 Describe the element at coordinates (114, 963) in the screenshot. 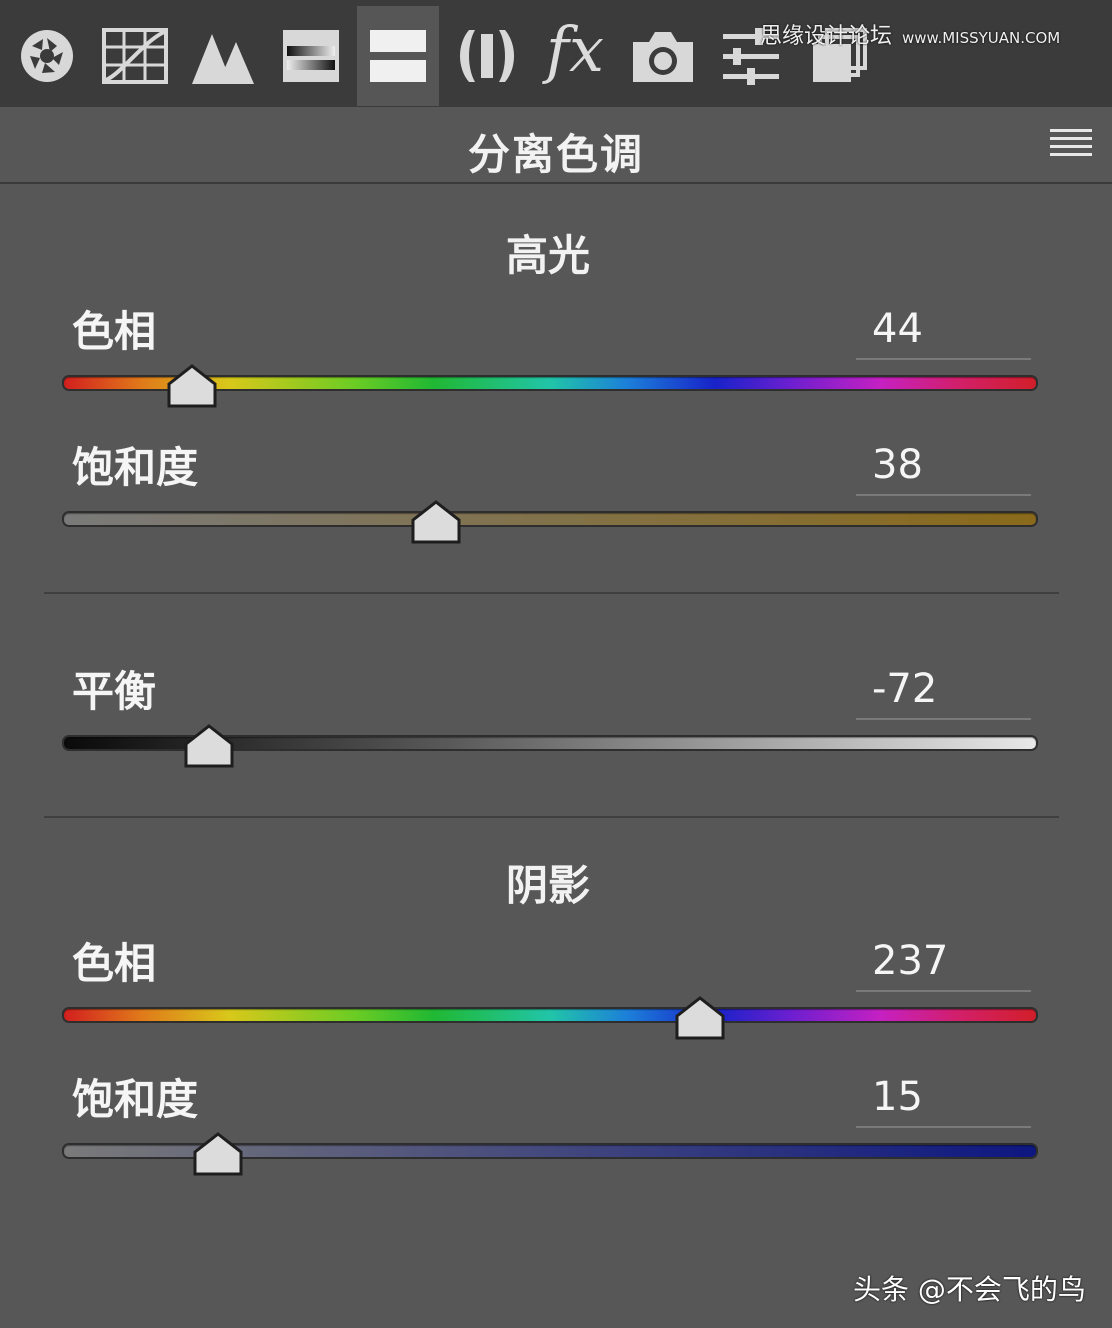

I see `shadows-hue-label: 色相` at that location.